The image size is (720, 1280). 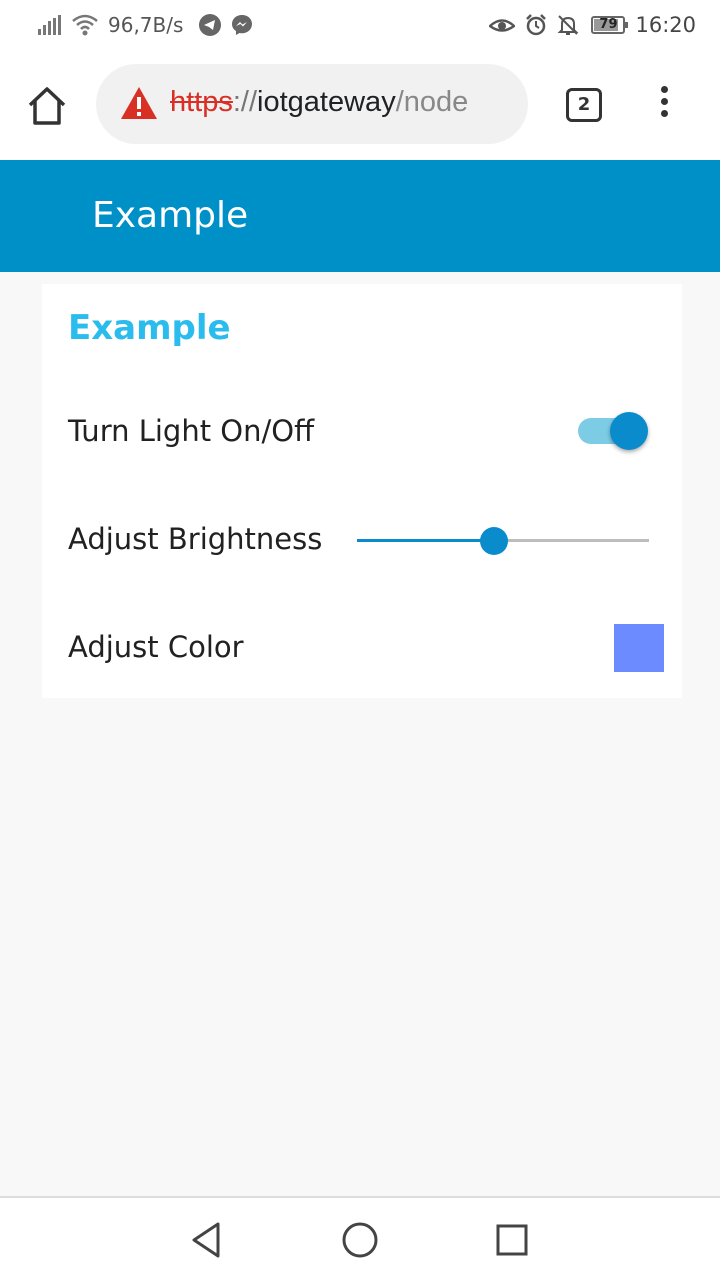 I want to click on brightness-slider, so click(x=503, y=540).